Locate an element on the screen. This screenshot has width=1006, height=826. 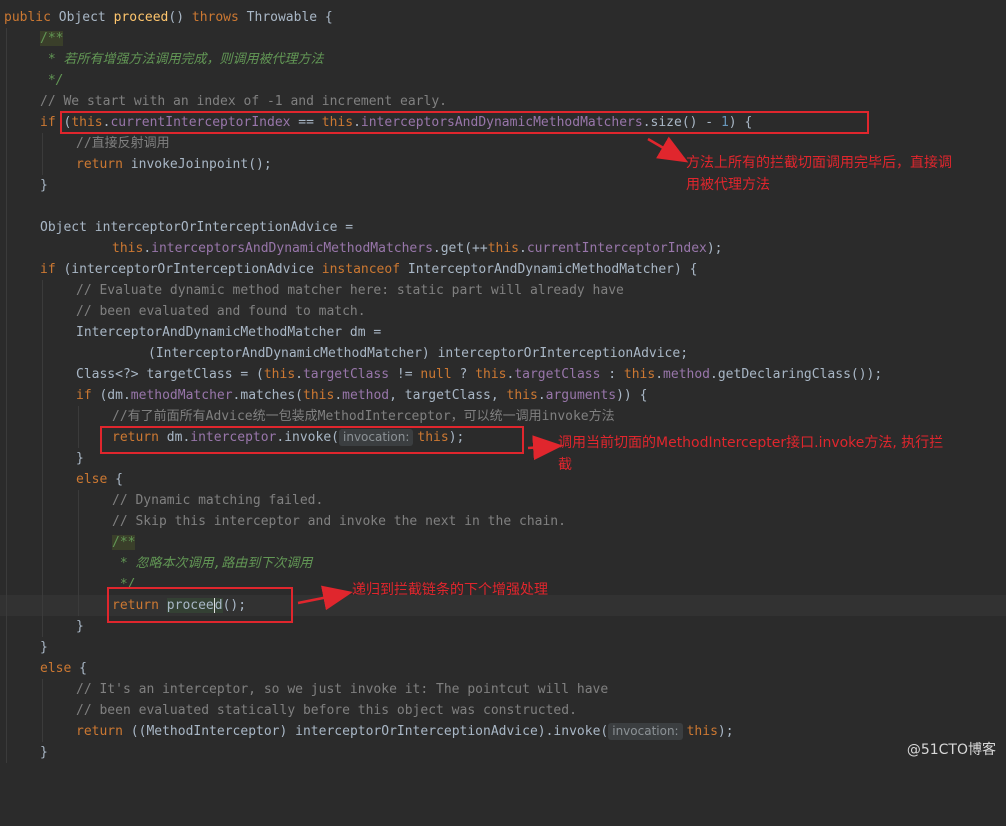
watermark: @51CTO博客 is located at coordinates (951, 750).